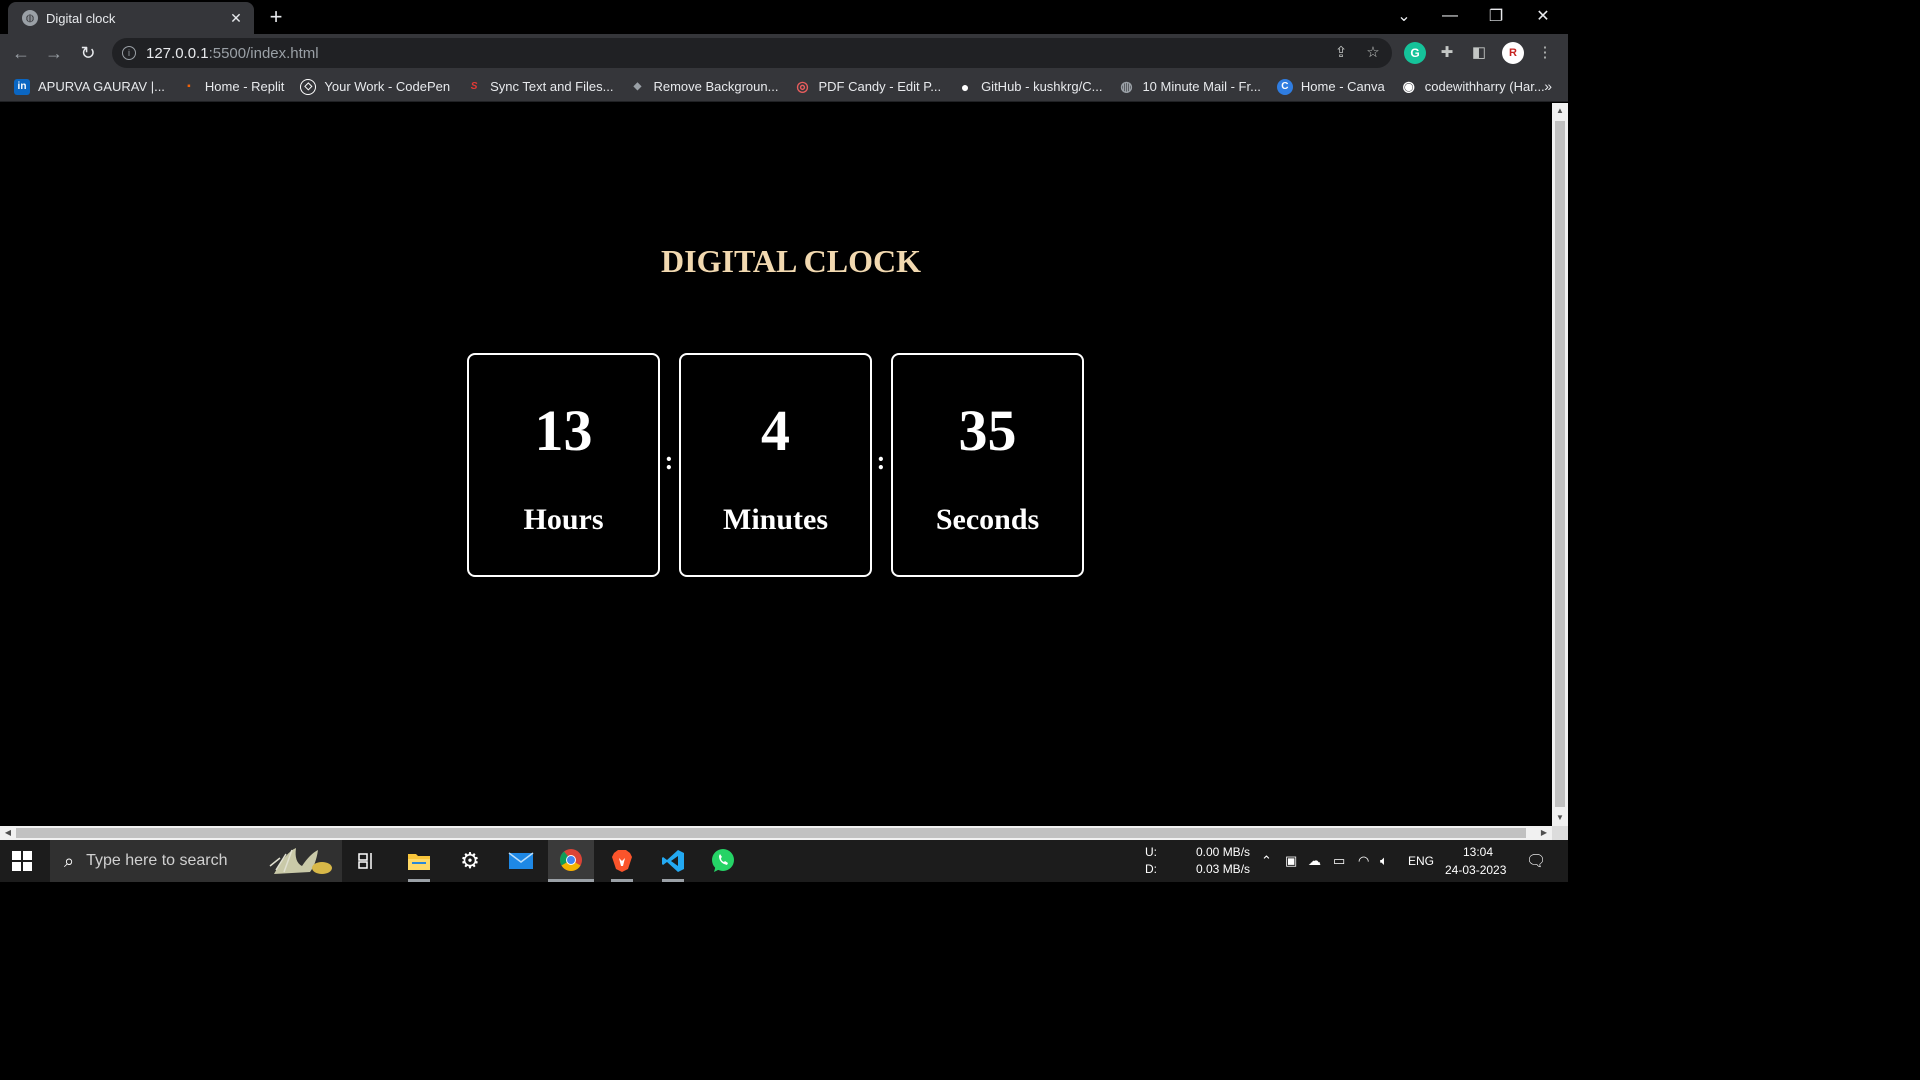 The image size is (1920, 1080). I want to click on whatsapp-taskbar-button, so click(723, 861).